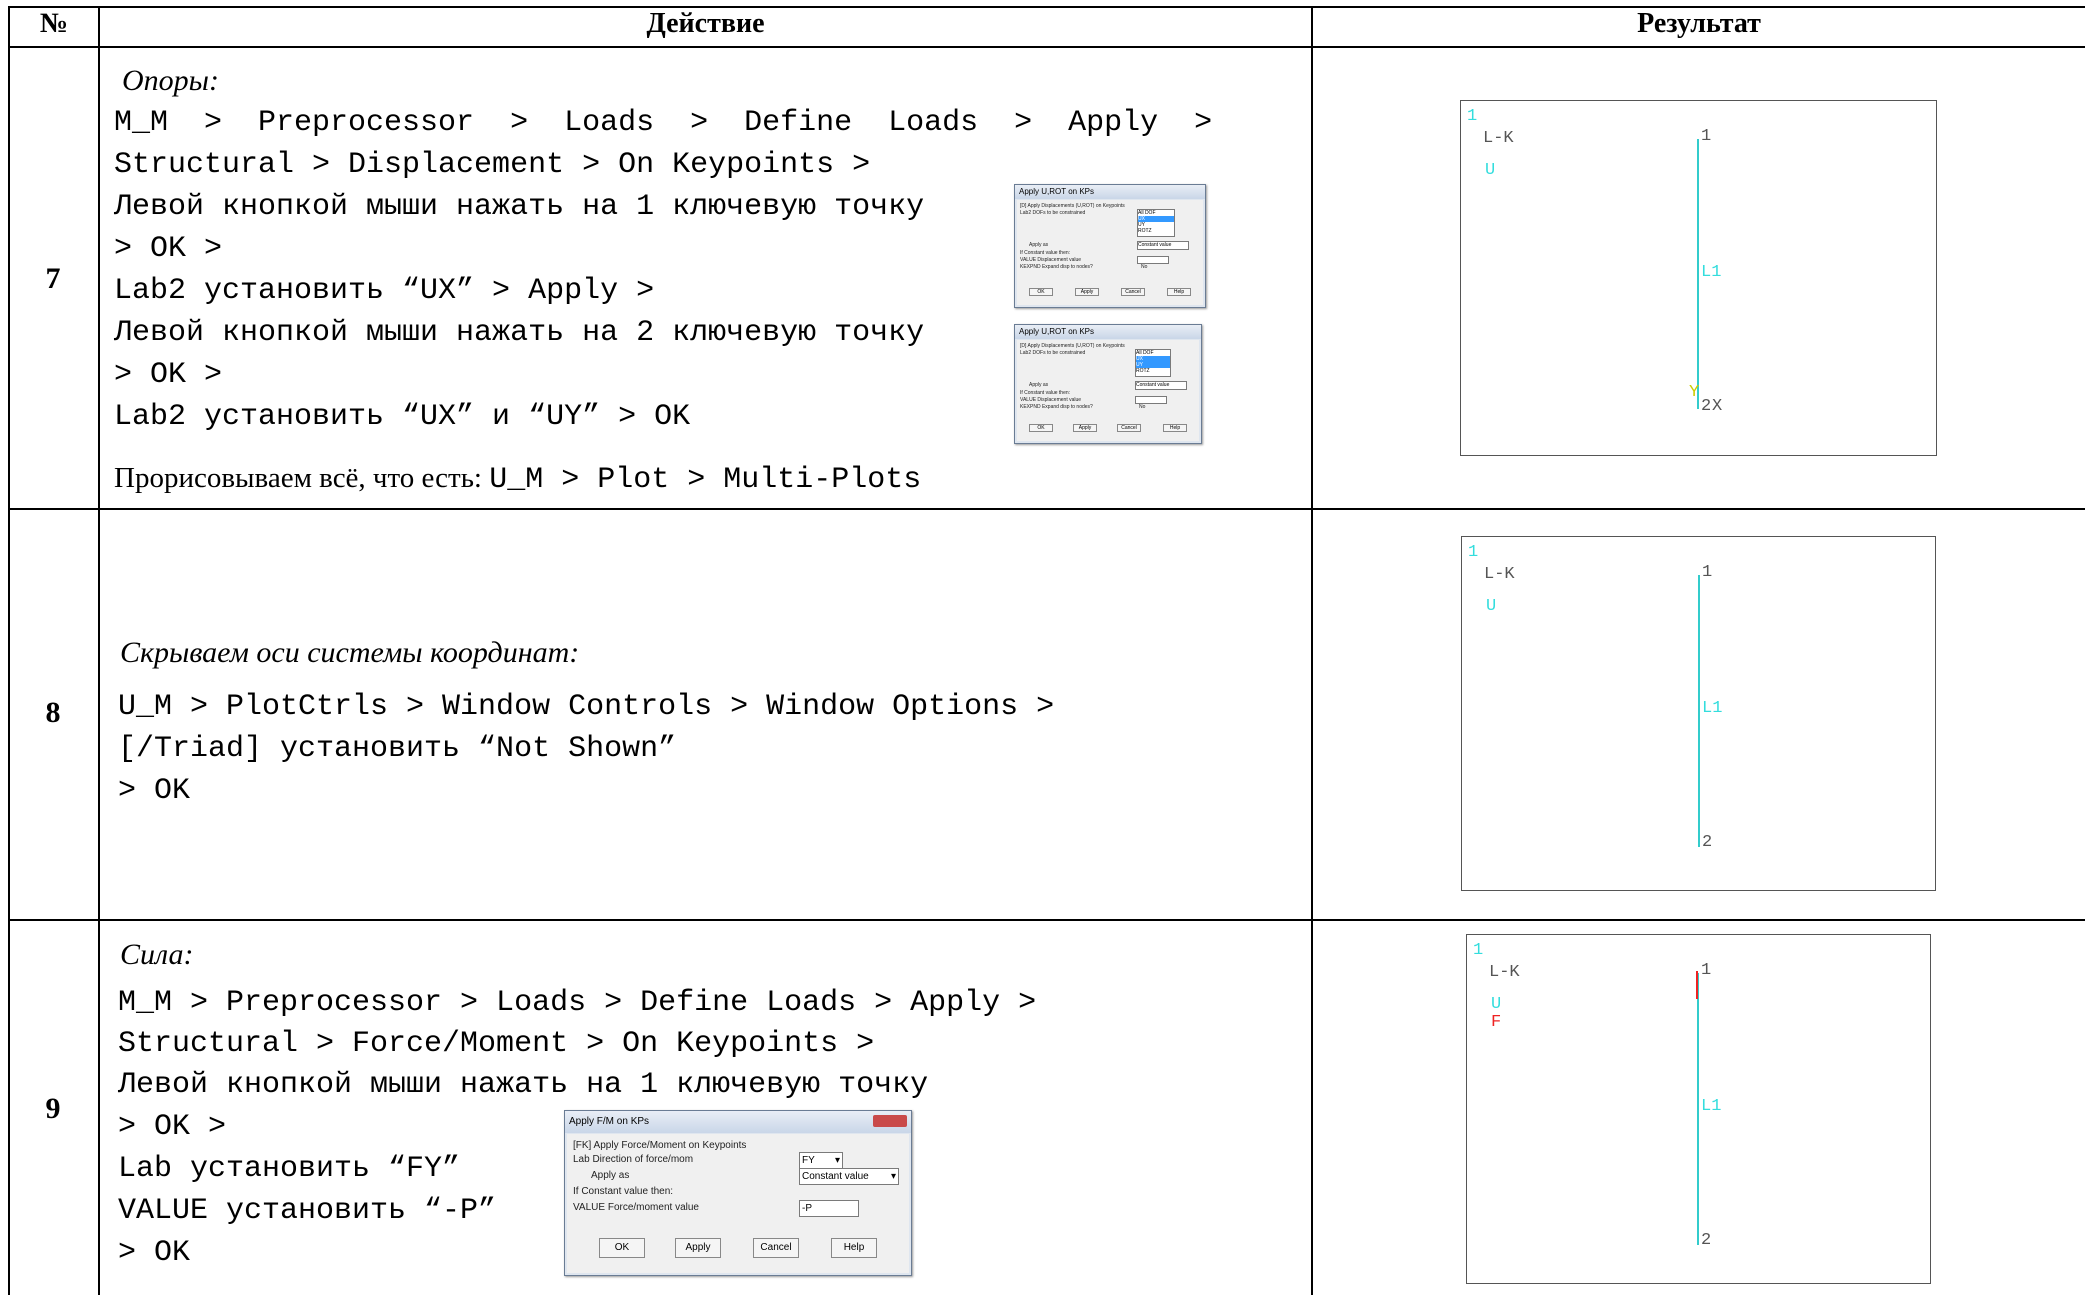 The image size is (2085, 1295). I want to click on action-col-border, so click(1312, 650).